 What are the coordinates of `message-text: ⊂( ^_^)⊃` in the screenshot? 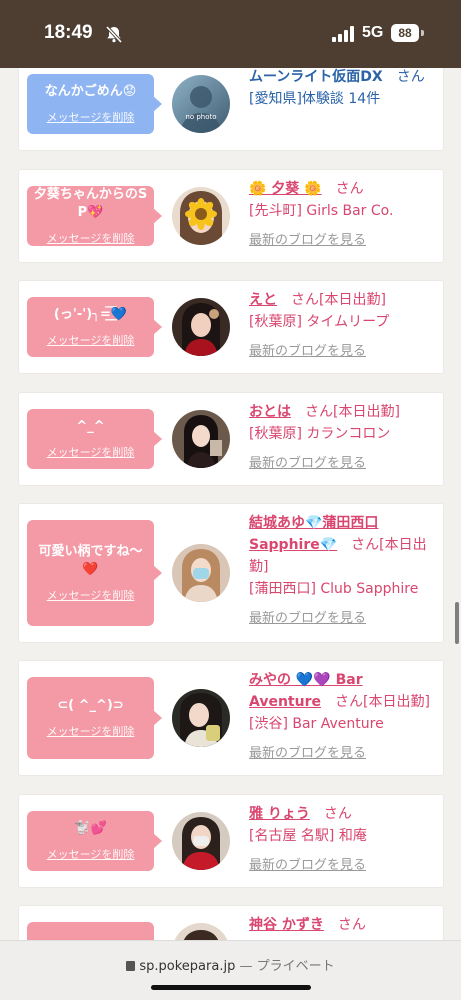 It's located at (90, 705).